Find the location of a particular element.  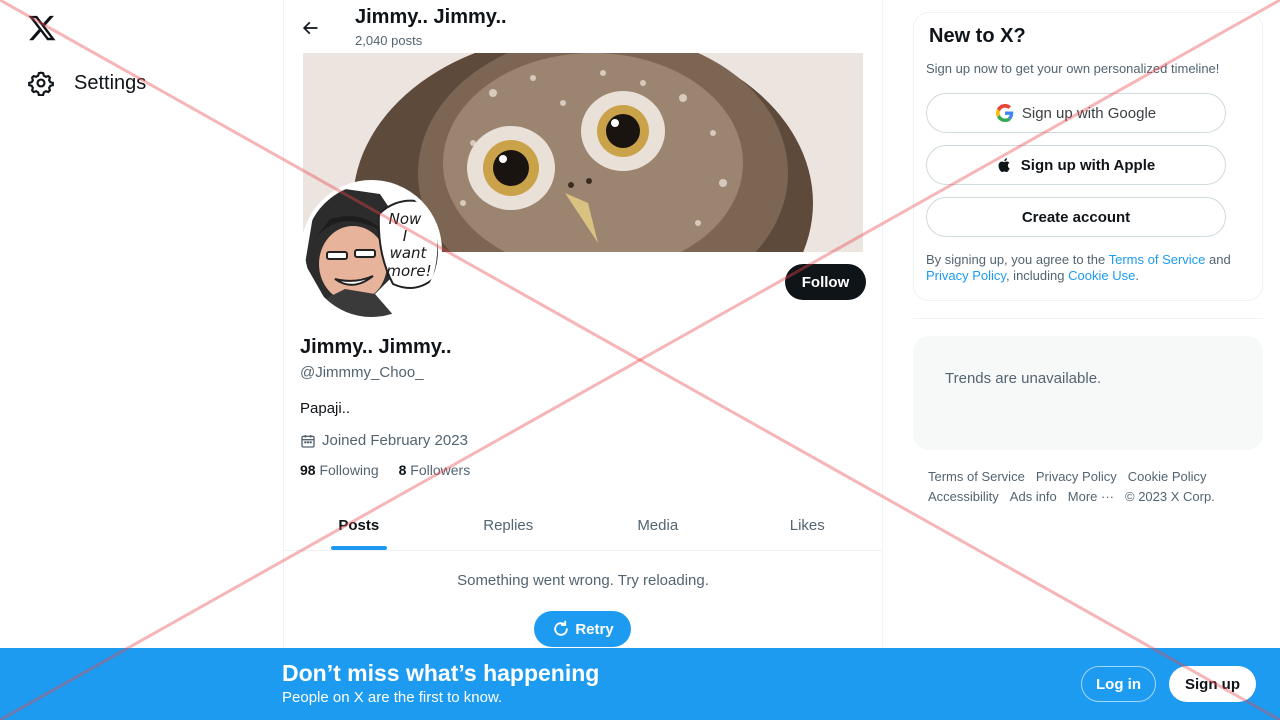

sidebar-divider is located at coordinates (1088, 318).